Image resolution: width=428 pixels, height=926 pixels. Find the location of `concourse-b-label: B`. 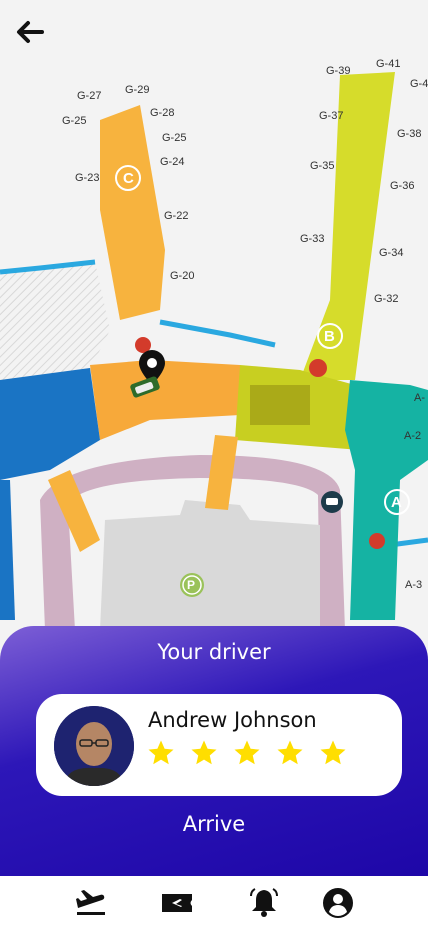

concourse-b-label: B is located at coordinates (329, 336).